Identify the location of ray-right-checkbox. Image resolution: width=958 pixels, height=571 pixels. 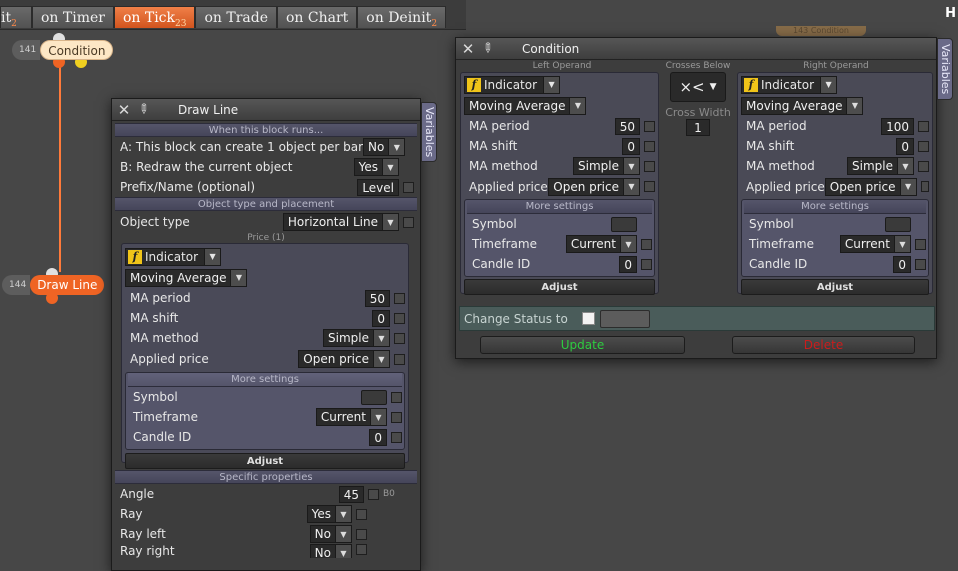
(361, 549).